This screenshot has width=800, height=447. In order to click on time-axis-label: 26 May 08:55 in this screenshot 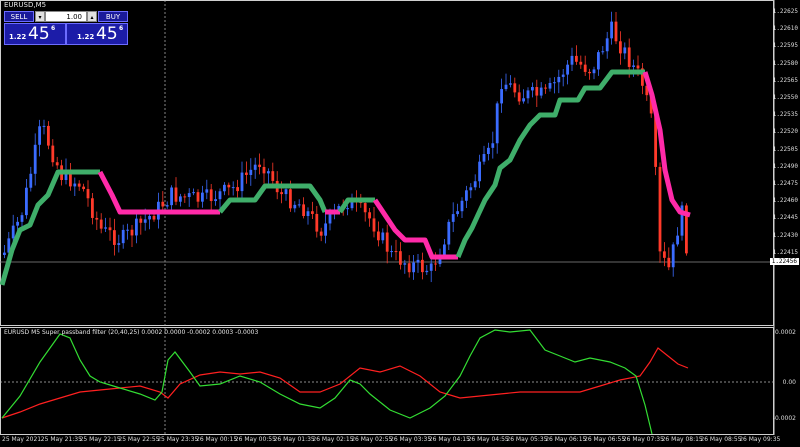, I will do `click(721, 439)`.